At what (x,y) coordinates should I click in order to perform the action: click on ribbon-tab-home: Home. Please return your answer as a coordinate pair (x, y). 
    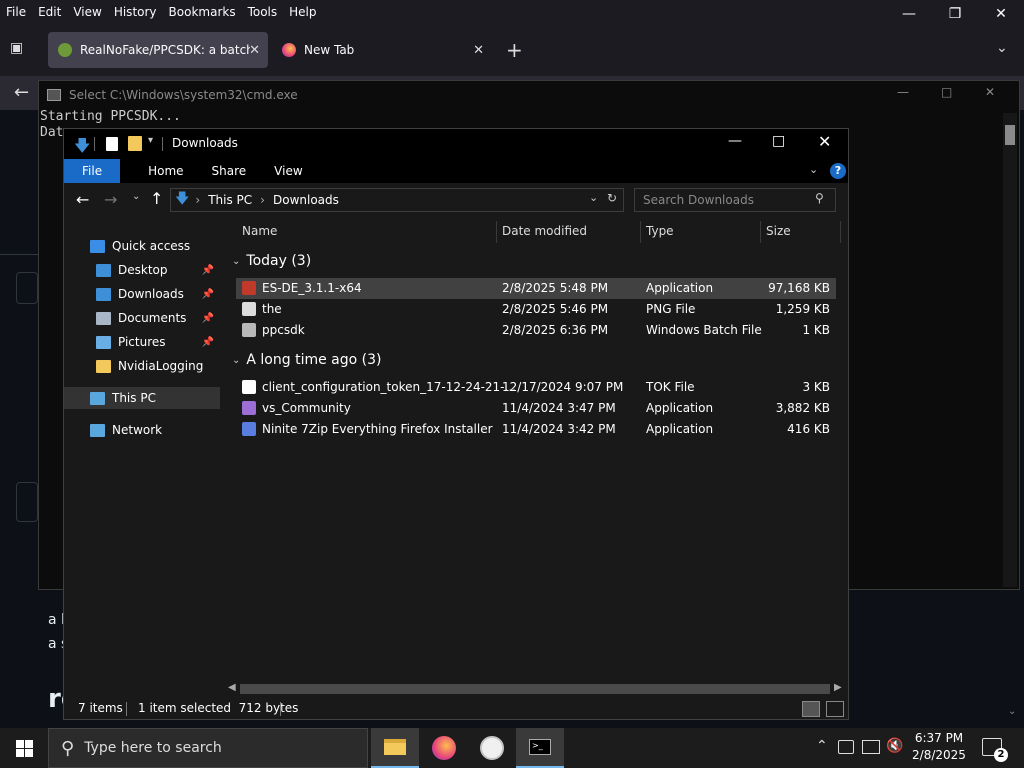
    Looking at the image, I should click on (165, 171).